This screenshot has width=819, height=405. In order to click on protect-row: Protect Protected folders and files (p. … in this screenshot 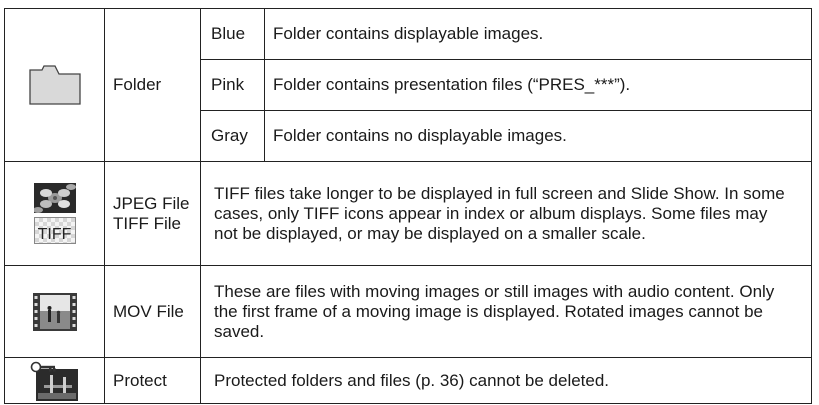, I will do `click(408, 380)`.